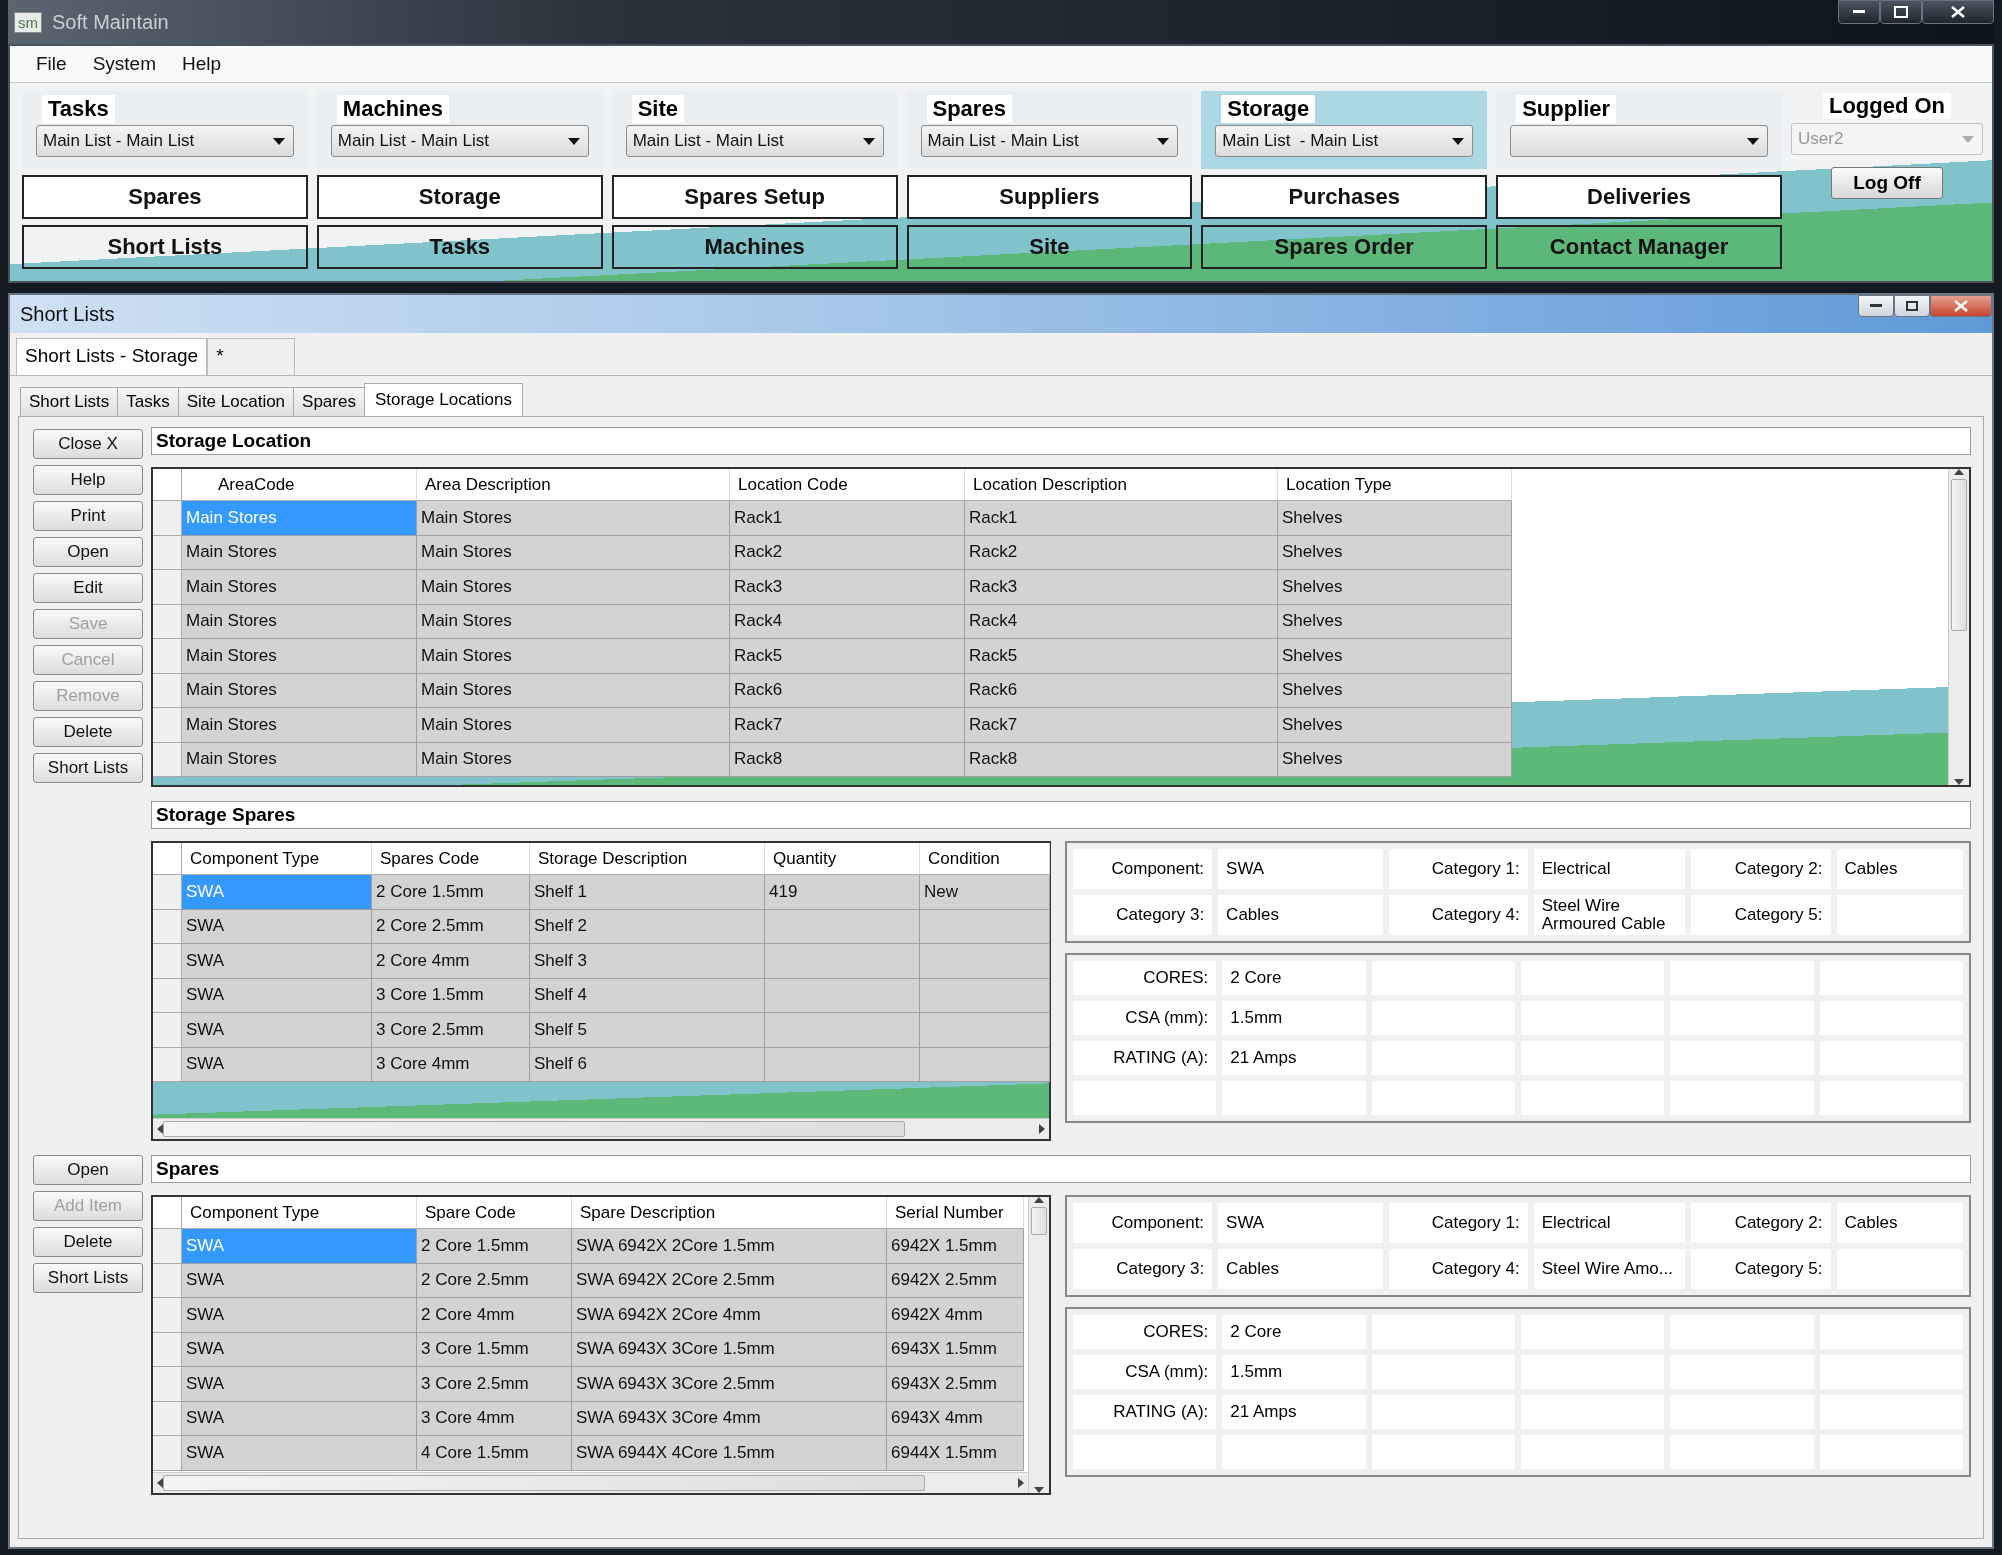 The width and height of the screenshot is (2002, 1555). Describe the element at coordinates (1901, 12) in the screenshot. I see `maximize-button` at that location.